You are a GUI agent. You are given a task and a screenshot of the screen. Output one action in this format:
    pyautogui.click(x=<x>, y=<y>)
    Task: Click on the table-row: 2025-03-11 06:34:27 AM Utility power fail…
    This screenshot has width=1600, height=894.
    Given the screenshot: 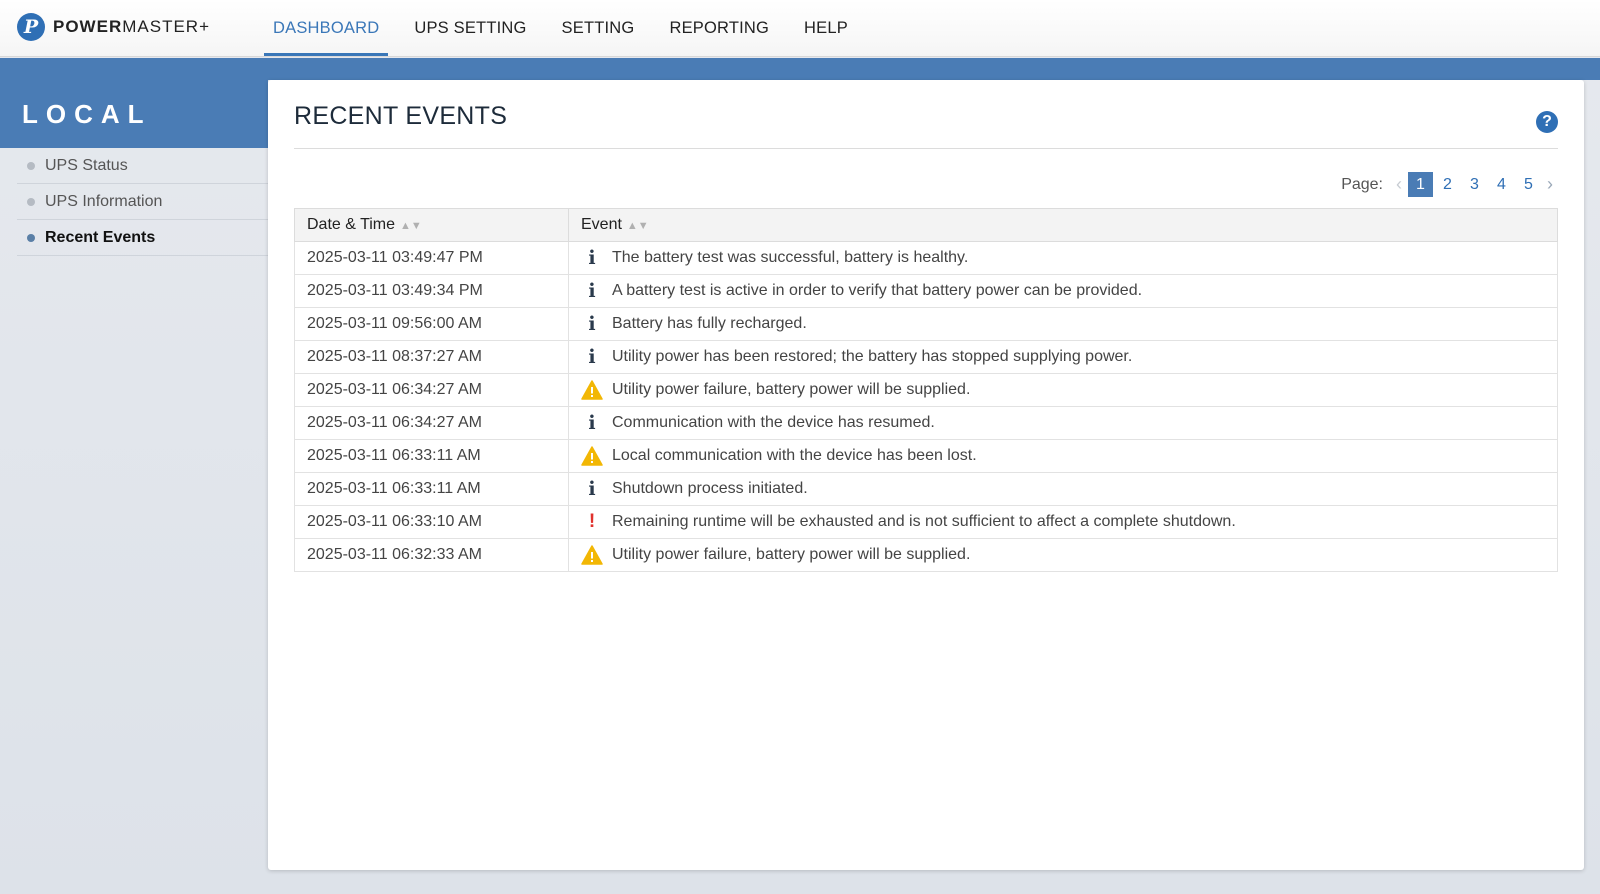 What is the action you would take?
    pyautogui.click(x=926, y=390)
    